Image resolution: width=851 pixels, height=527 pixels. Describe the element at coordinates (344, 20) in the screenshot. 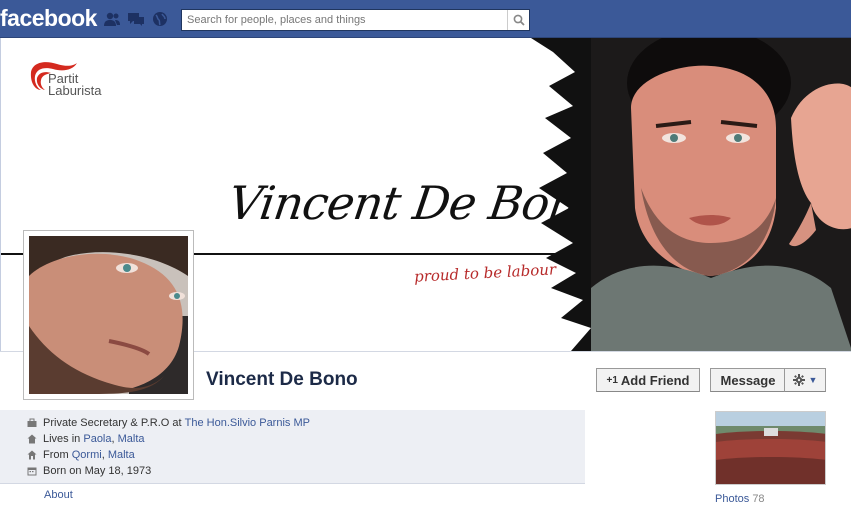

I see `search-input` at that location.